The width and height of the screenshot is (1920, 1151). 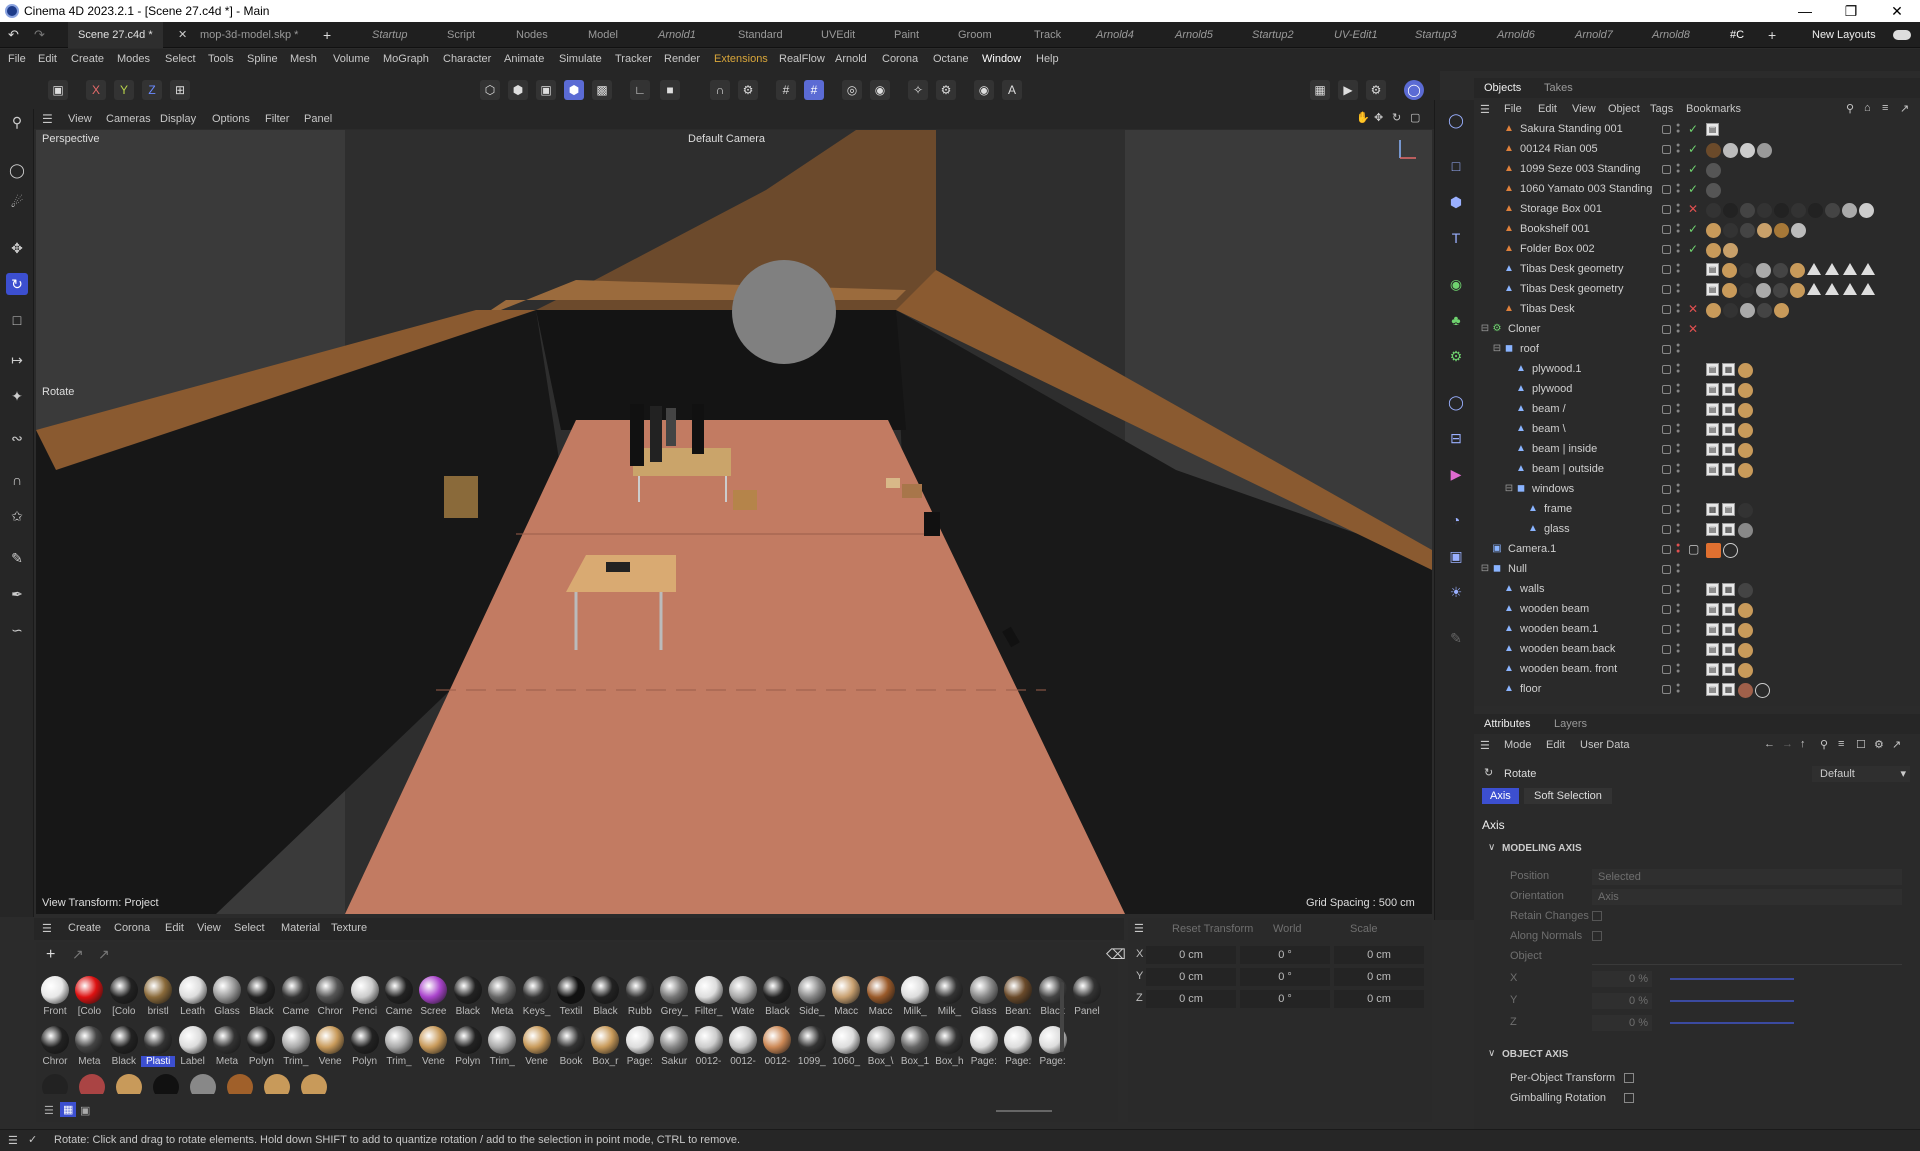 I want to click on mat-menu-texture: Texture, so click(x=349, y=928).